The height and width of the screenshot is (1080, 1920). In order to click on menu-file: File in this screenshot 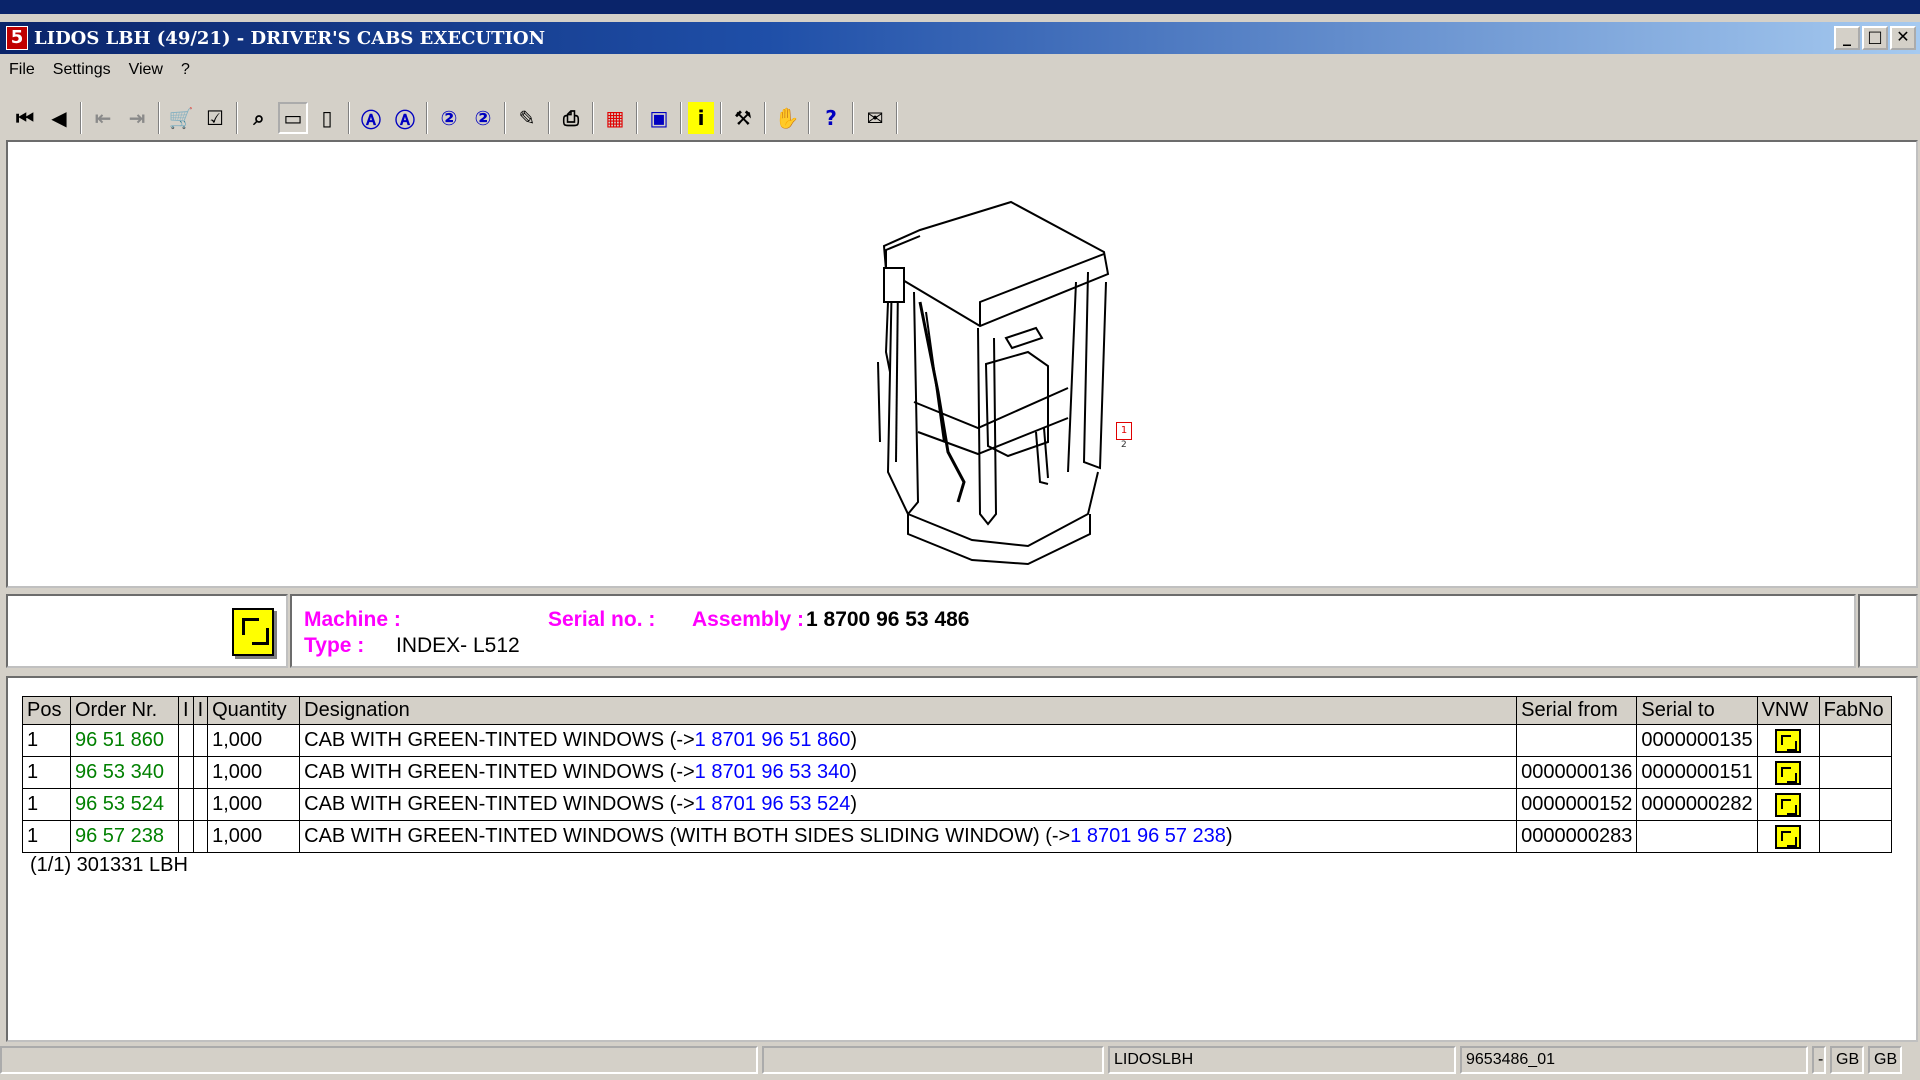, I will do `click(22, 70)`.